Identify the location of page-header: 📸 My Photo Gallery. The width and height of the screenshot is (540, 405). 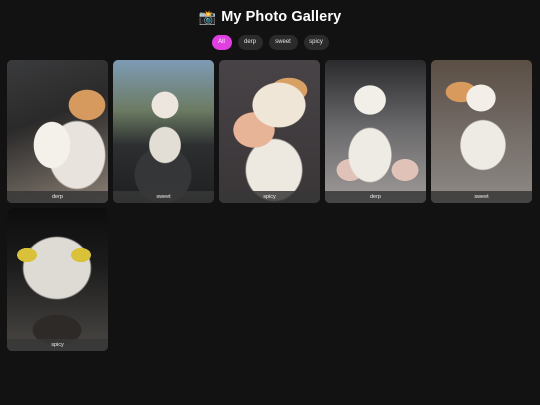
(270, 17).